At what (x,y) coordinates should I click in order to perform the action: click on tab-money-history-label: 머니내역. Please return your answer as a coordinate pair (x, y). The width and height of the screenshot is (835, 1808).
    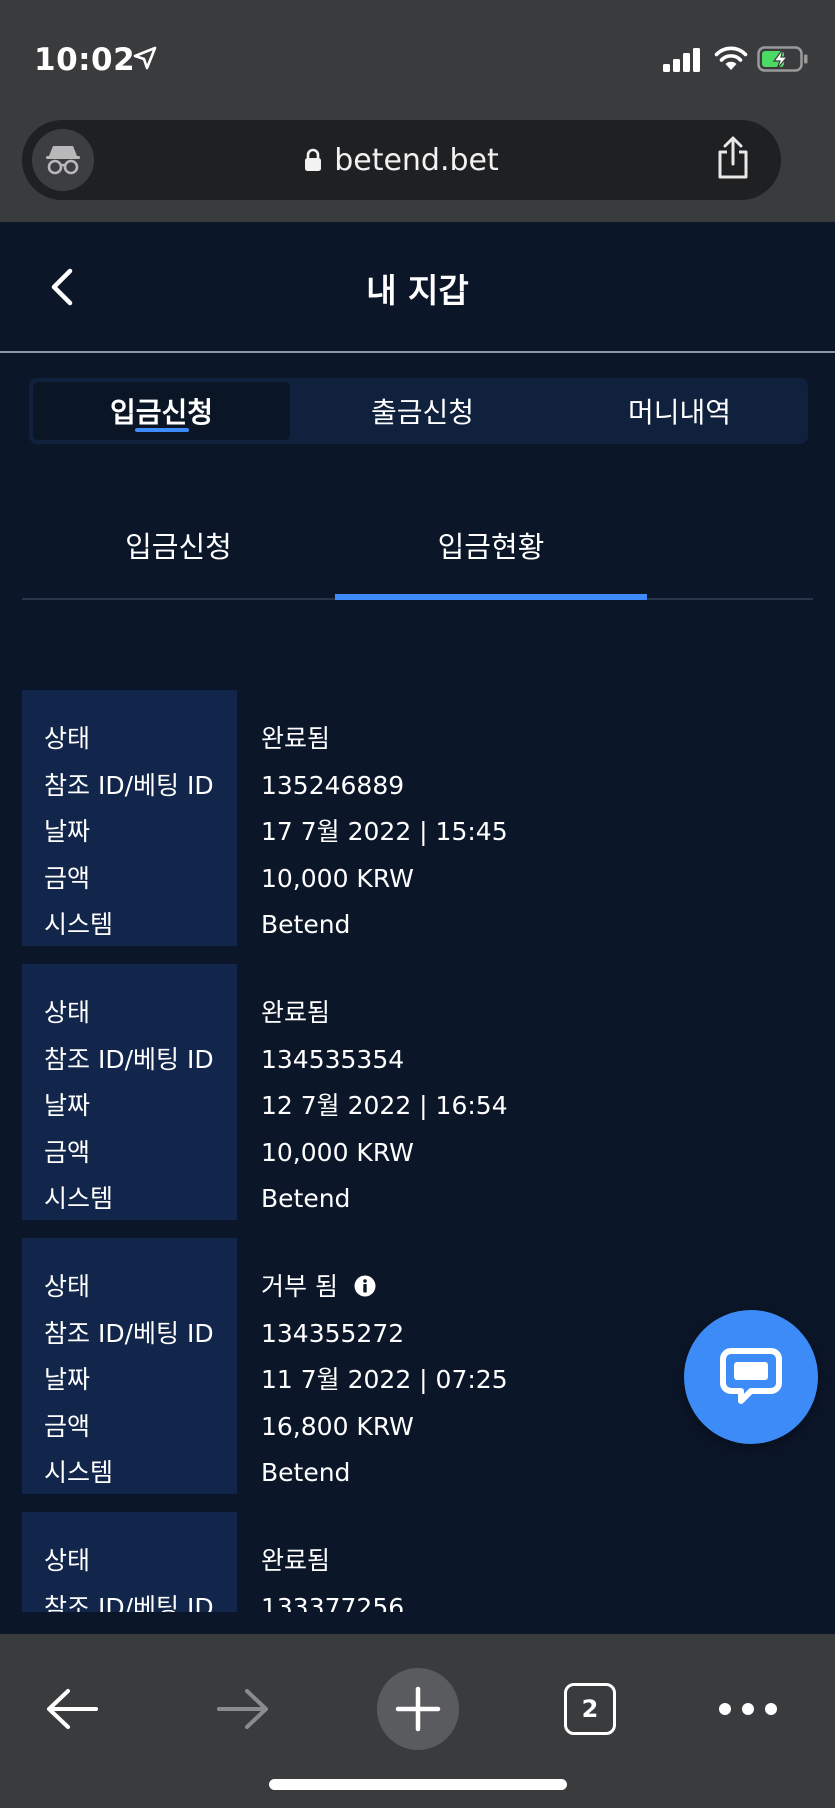
    Looking at the image, I should click on (679, 412).